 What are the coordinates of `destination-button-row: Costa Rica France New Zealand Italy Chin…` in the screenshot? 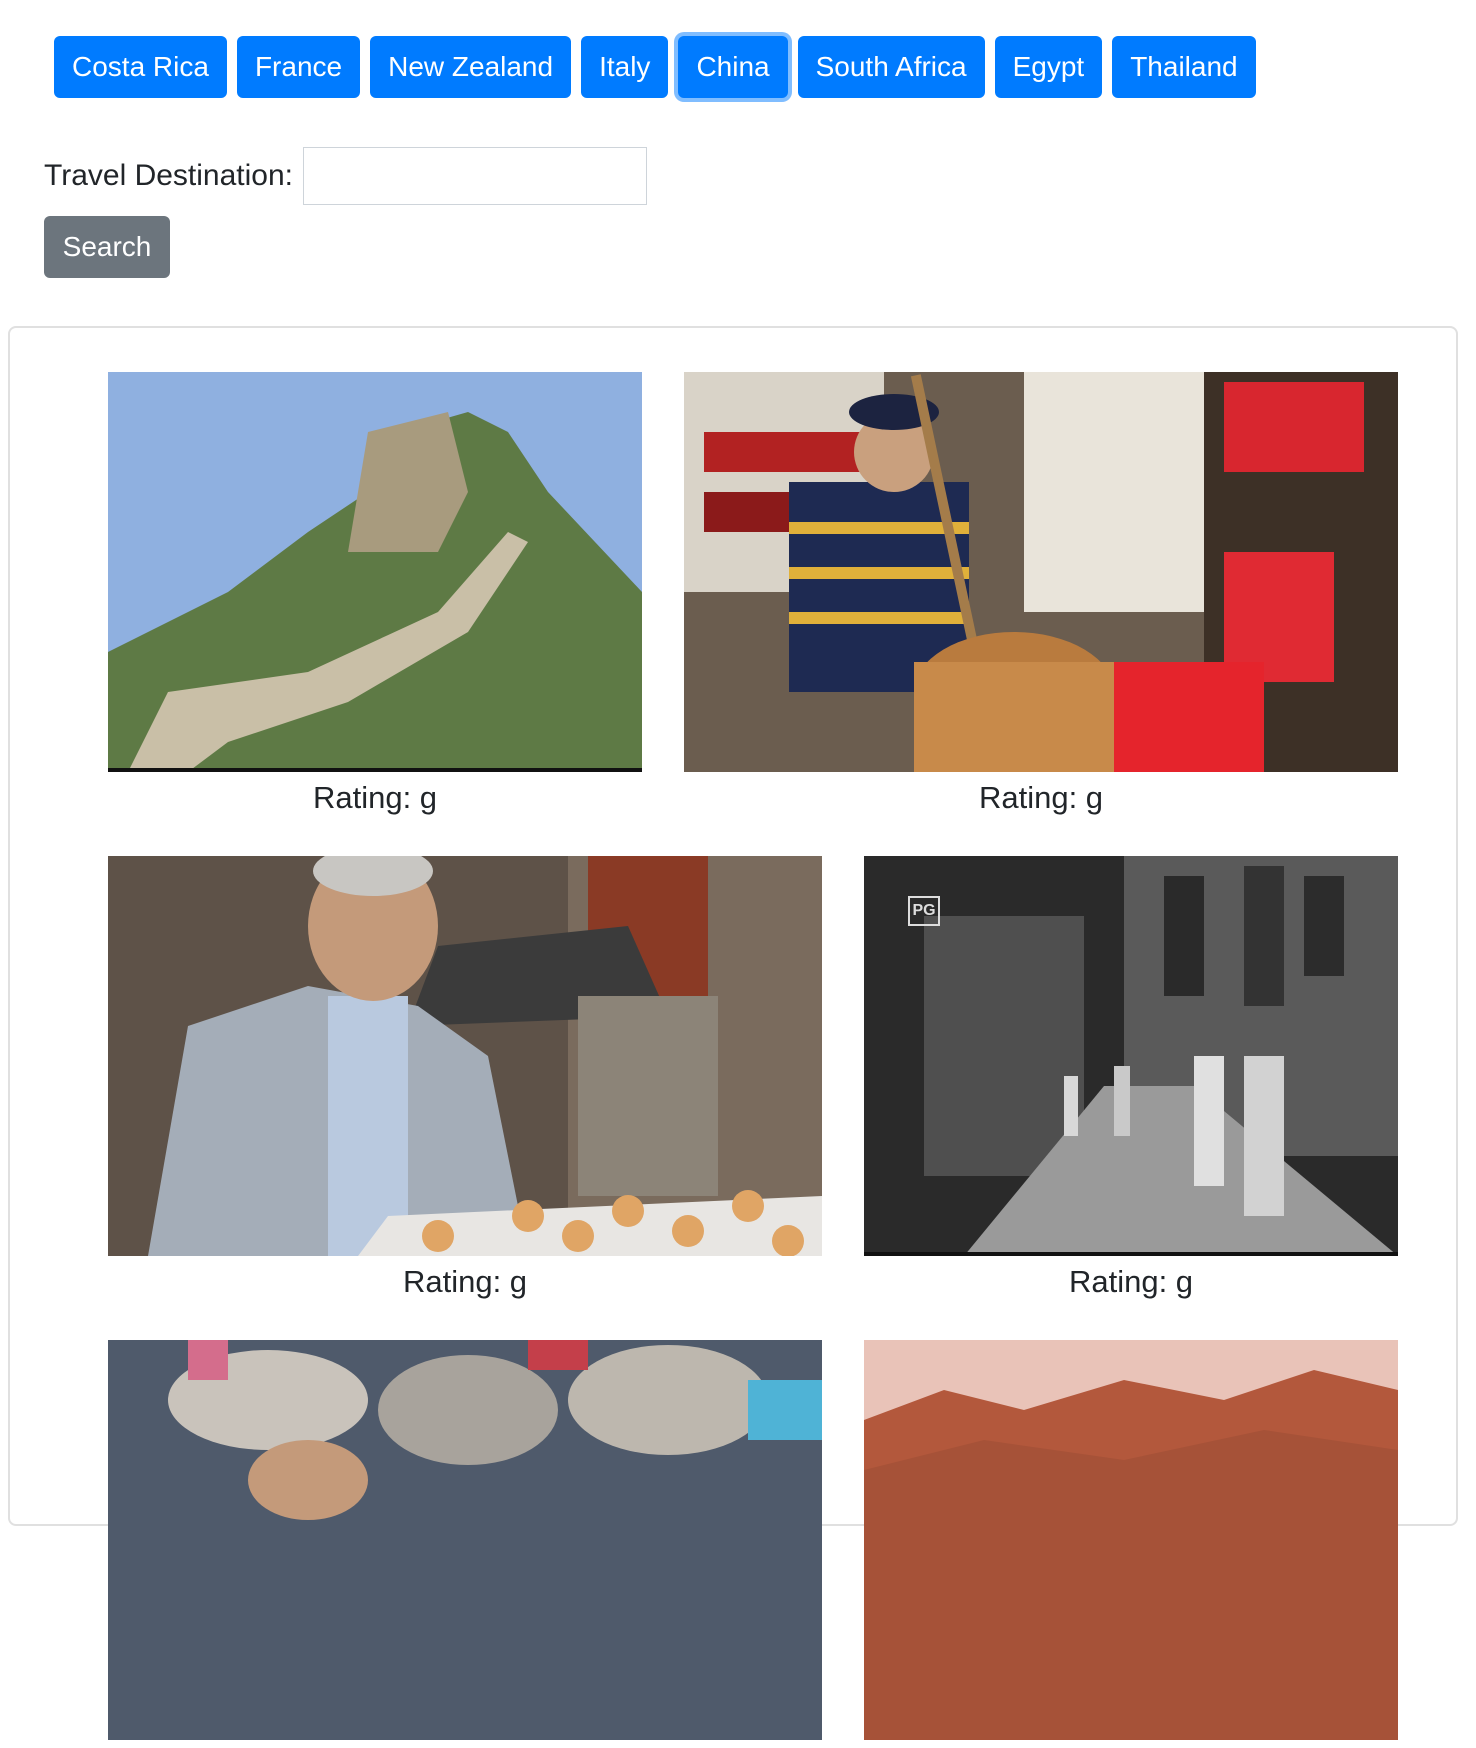 It's located at (655, 67).